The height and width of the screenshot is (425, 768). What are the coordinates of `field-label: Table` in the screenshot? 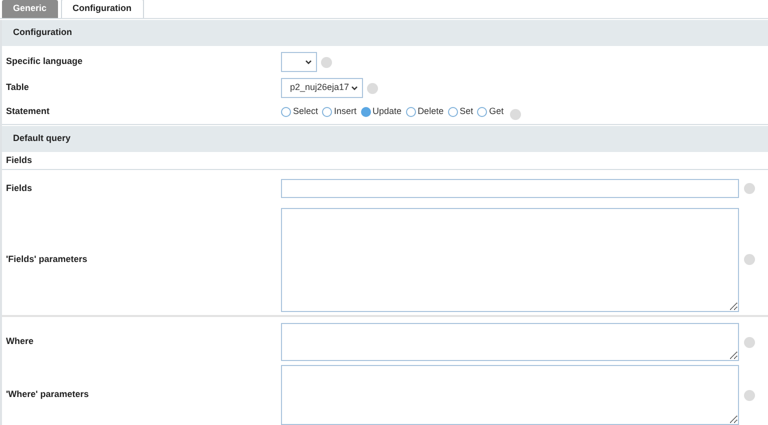 It's located at (17, 87).